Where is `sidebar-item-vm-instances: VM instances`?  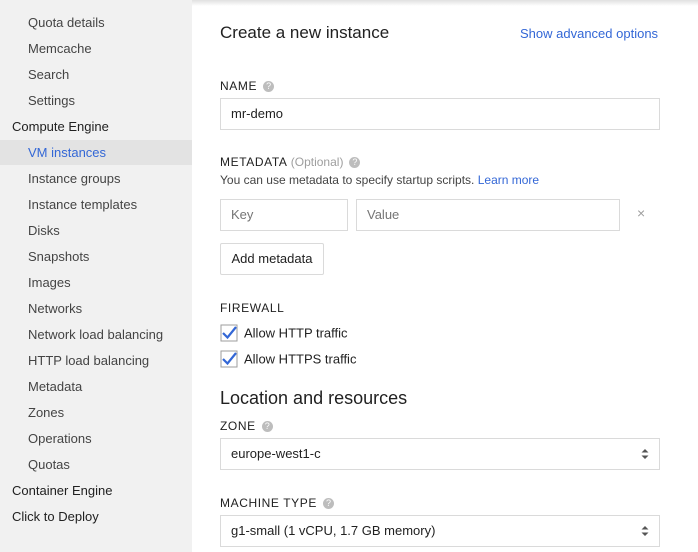
sidebar-item-vm-instances: VM instances is located at coordinates (67, 153).